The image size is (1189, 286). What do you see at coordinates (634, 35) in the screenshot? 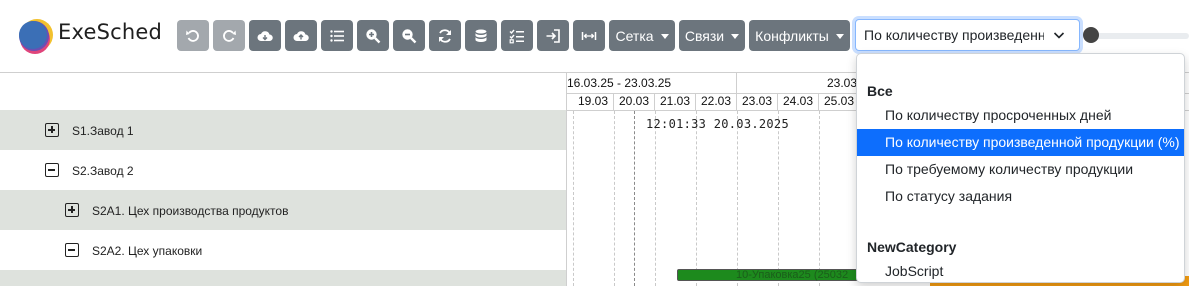
I see `grid-dropdown-label: Сетка` at bounding box center [634, 35].